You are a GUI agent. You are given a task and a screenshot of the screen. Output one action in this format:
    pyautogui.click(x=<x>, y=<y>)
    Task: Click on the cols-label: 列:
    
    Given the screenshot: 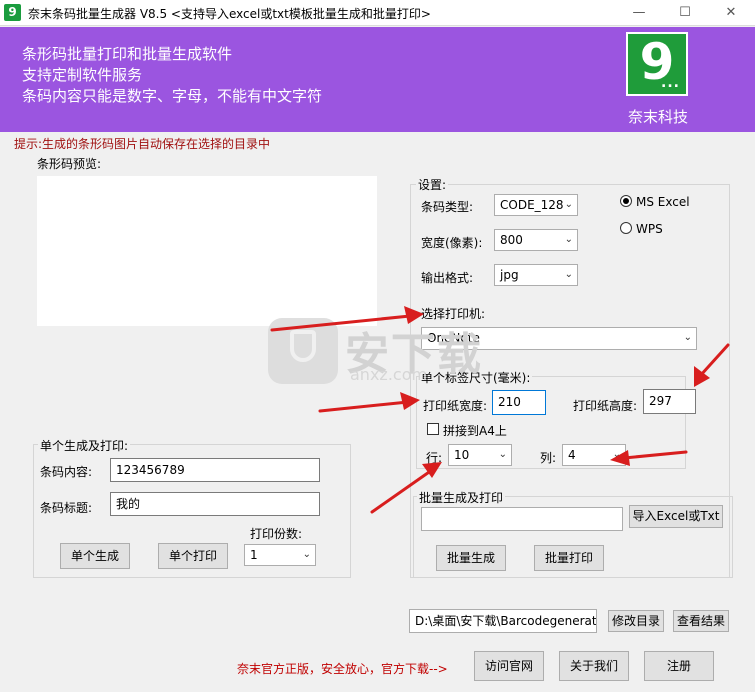 What is the action you would take?
    pyautogui.click(x=548, y=458)
    